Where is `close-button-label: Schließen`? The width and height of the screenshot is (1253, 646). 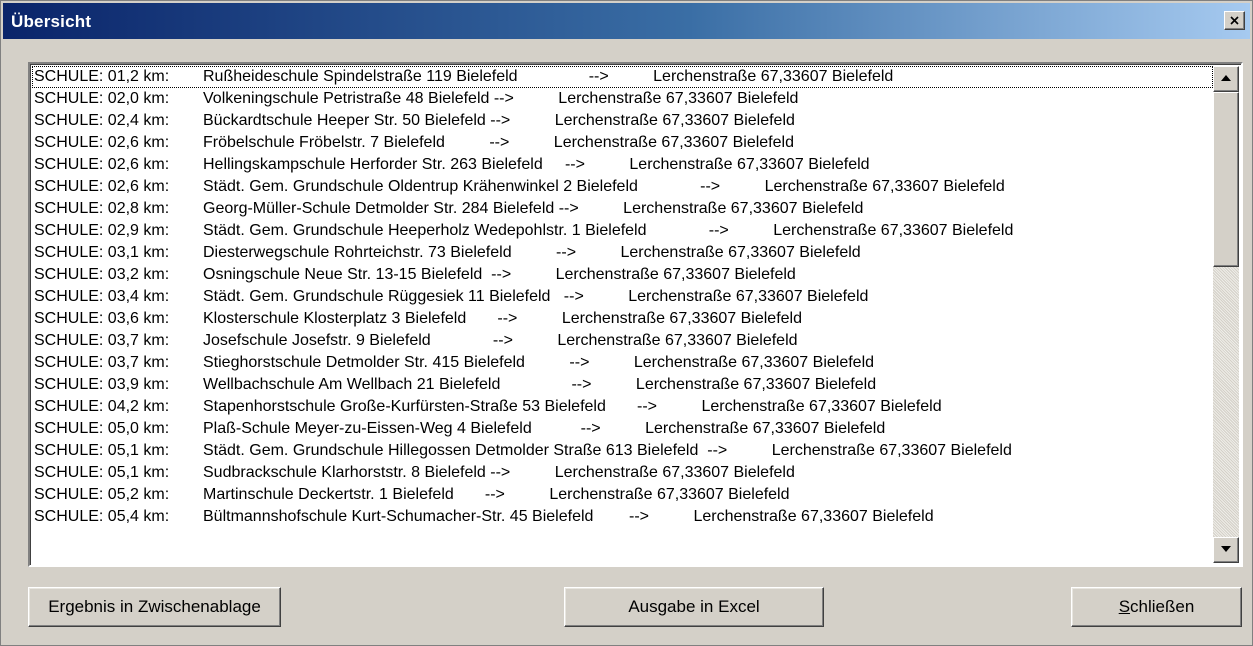
close-button-label: Schließen is located at coordinates (1157, 607).